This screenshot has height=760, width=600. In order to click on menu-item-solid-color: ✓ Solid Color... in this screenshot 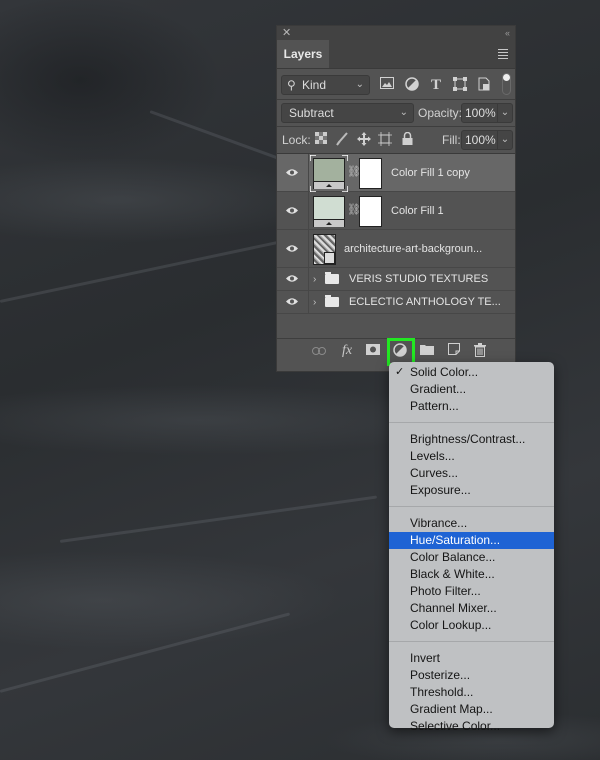, I will do `click(471, 372)`.